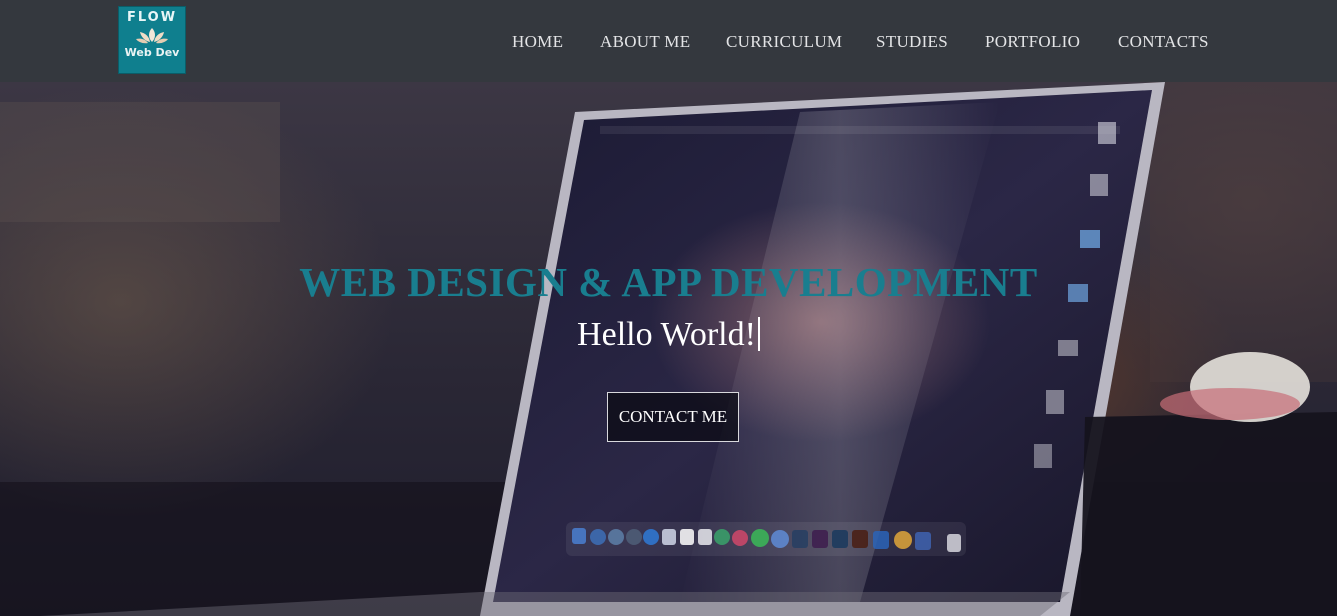 This screenshot has height=616, width=1337. What do you see at coordinates (152, 17) in the screenshot?
I see `logo-text-top: FLOW` at bounding box center [152, 17].